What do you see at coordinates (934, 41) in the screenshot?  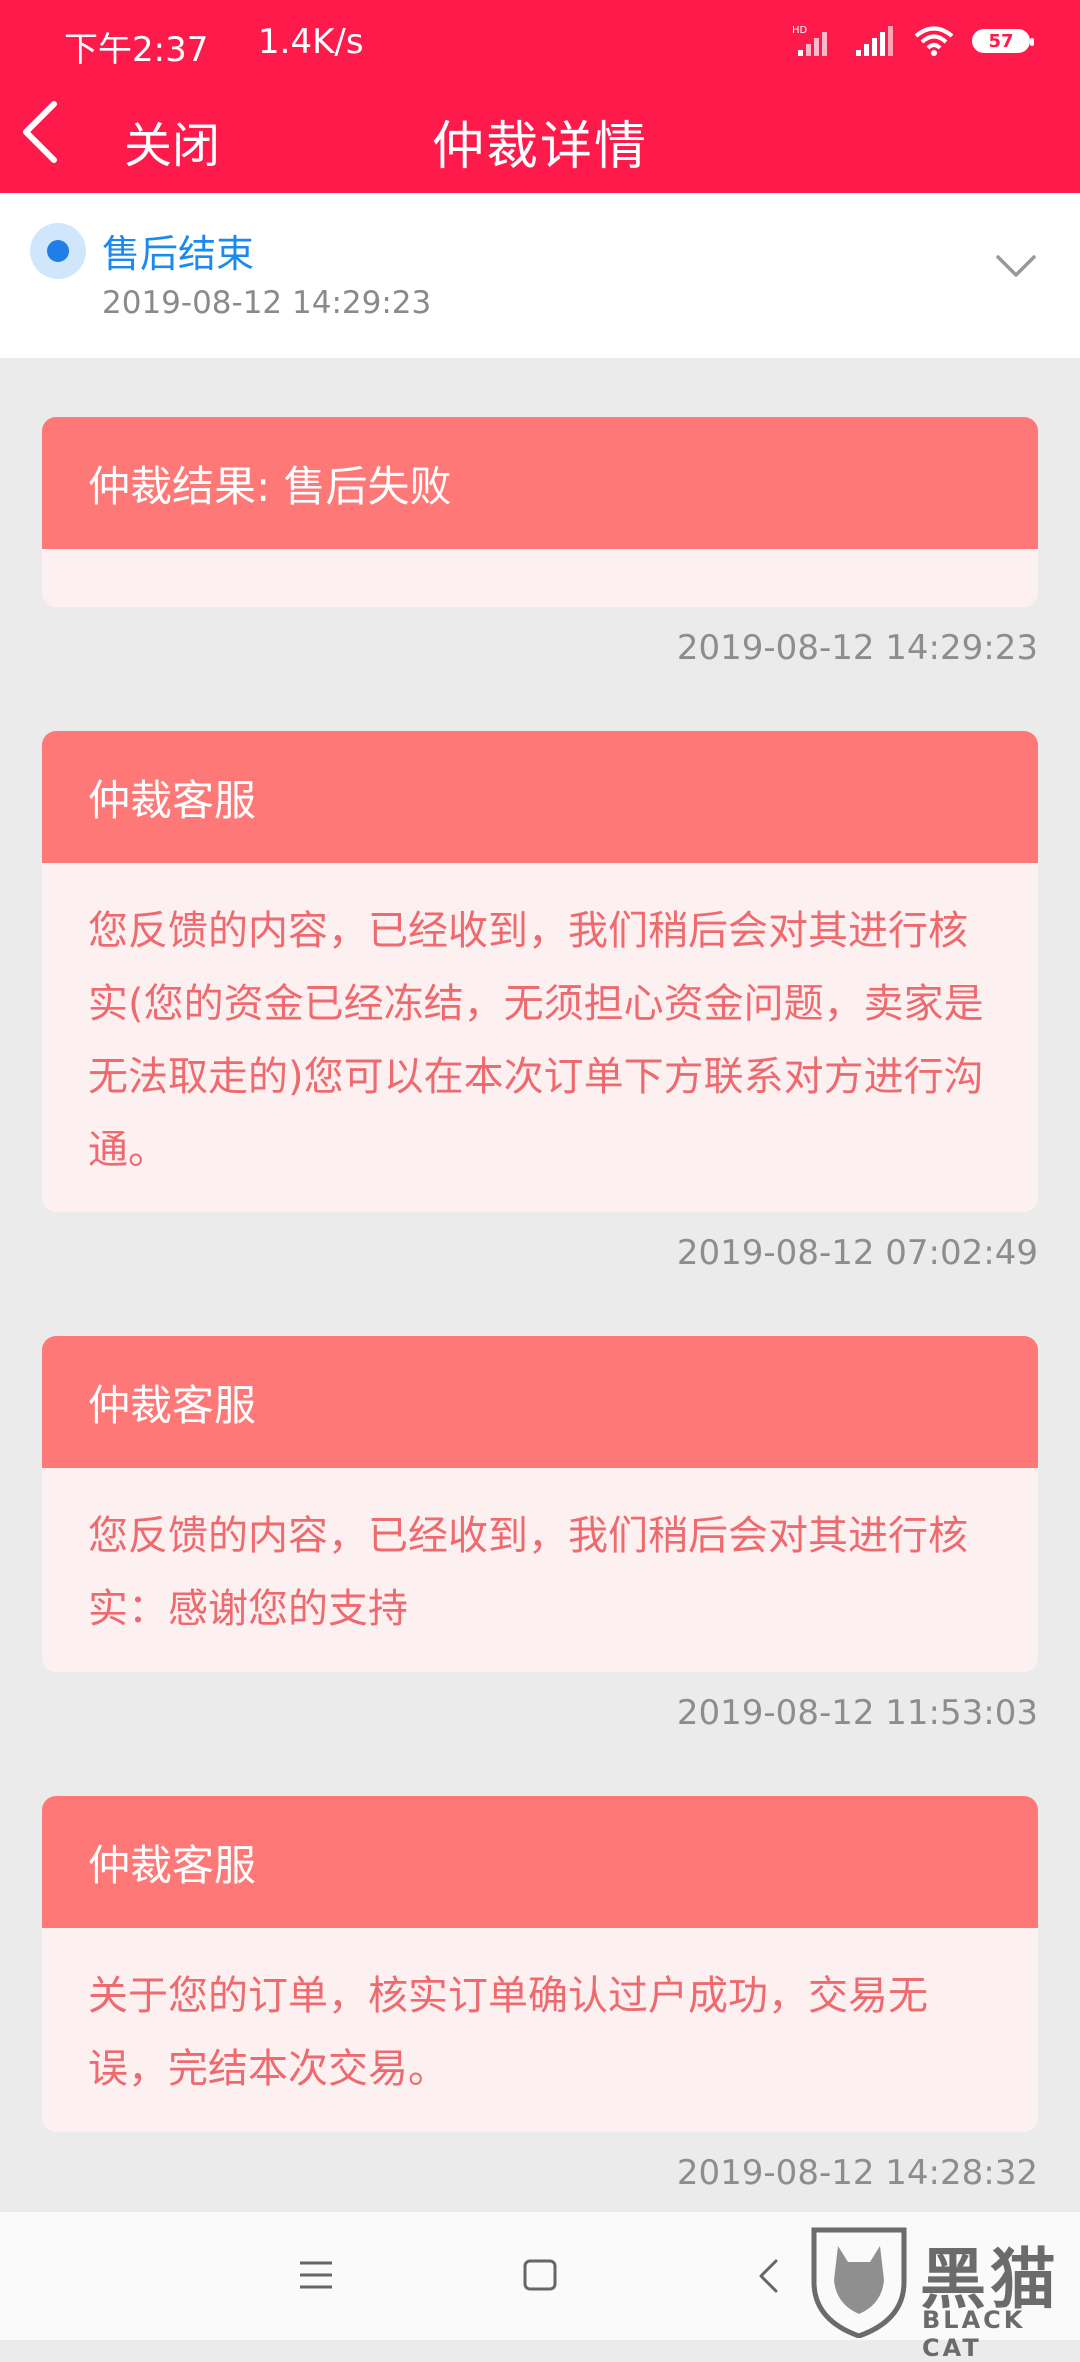 I see `wifi-icon` at bounding box center [934, 41].